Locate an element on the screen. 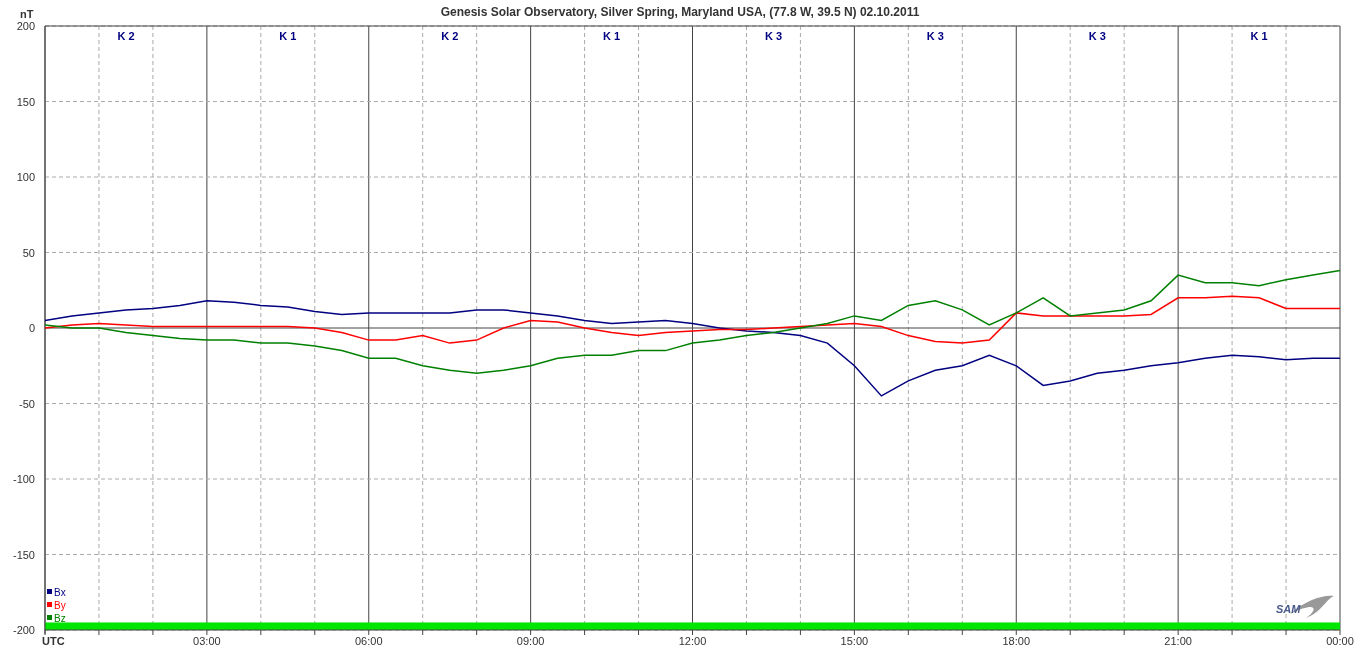 The height and width of the screenshot is (657, 1360). x-tick-label: 09:00 is located at coordinates (530, 641).